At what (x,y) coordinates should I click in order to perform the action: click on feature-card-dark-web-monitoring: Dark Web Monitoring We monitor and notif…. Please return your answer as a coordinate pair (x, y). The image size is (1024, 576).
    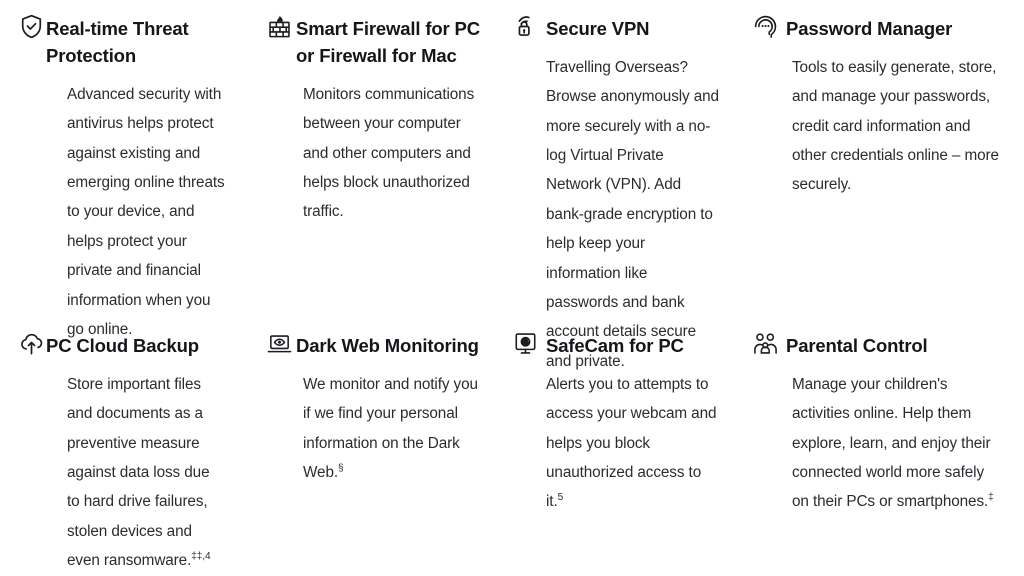
    Looking at the image, I should click on (375, 448).